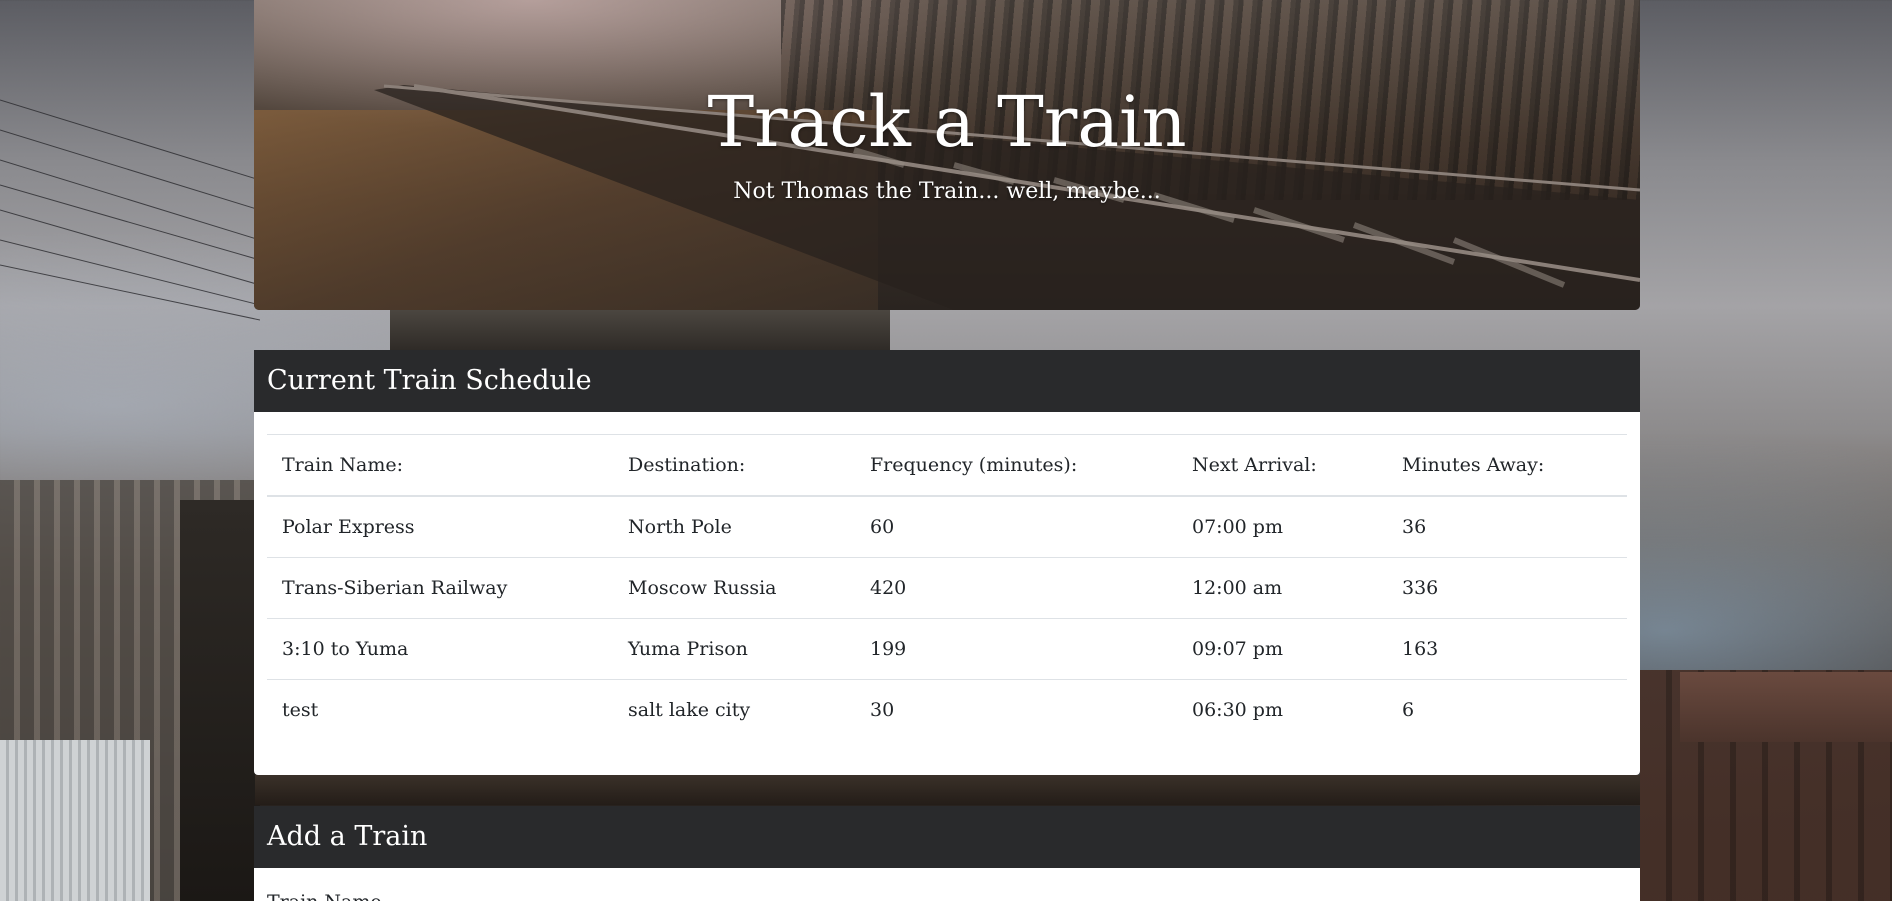 Image resolution: width=1892 pixels, height=901 pixels. I want to click on column-header-next-arrival: Next Arrival:, so click(1282, 465).